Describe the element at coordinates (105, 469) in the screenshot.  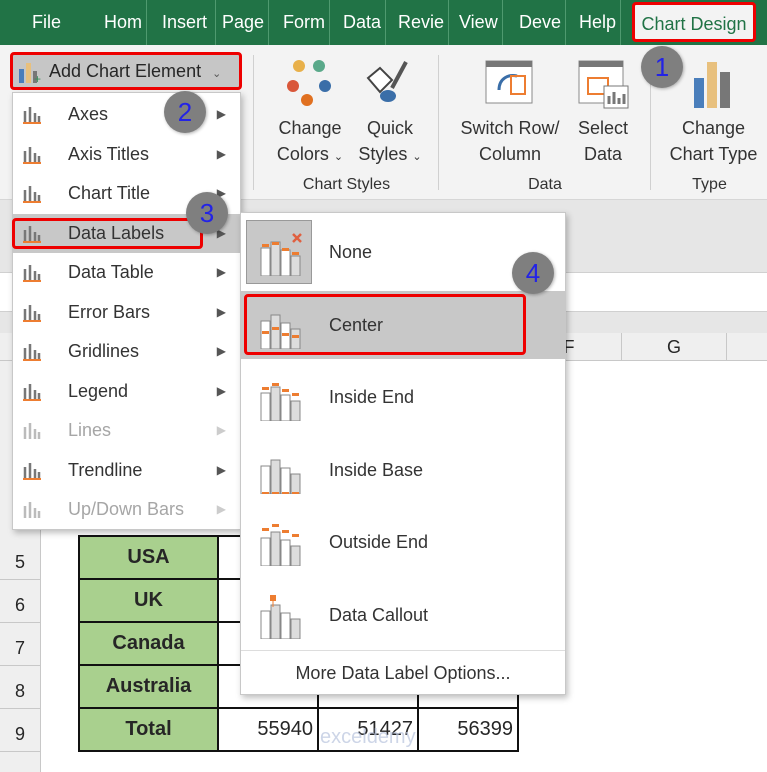
I see `menu-item-label: Trendline` at that location.